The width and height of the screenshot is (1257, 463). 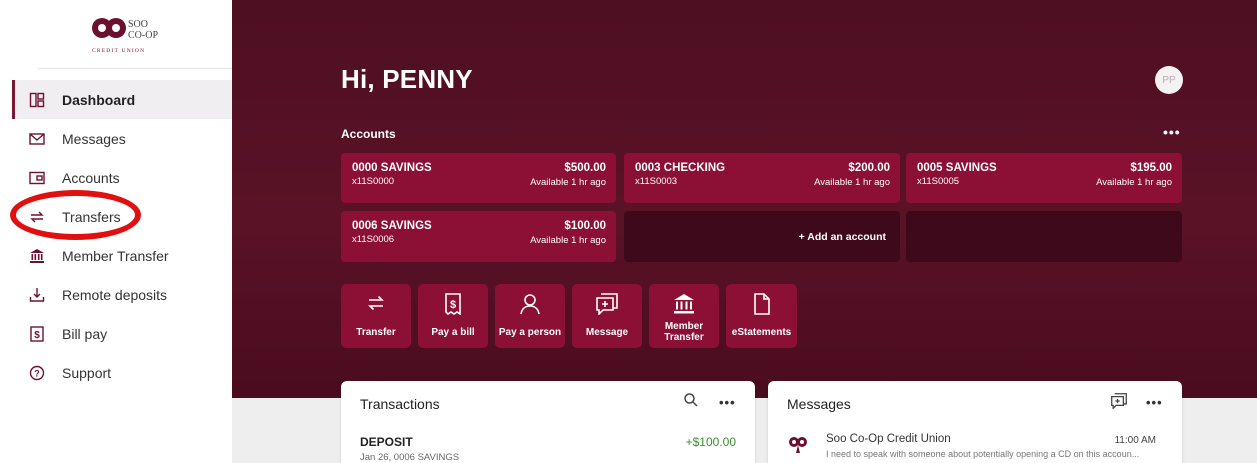 I want to click on transactions-more-button: •••, so click(x=727, y=402).